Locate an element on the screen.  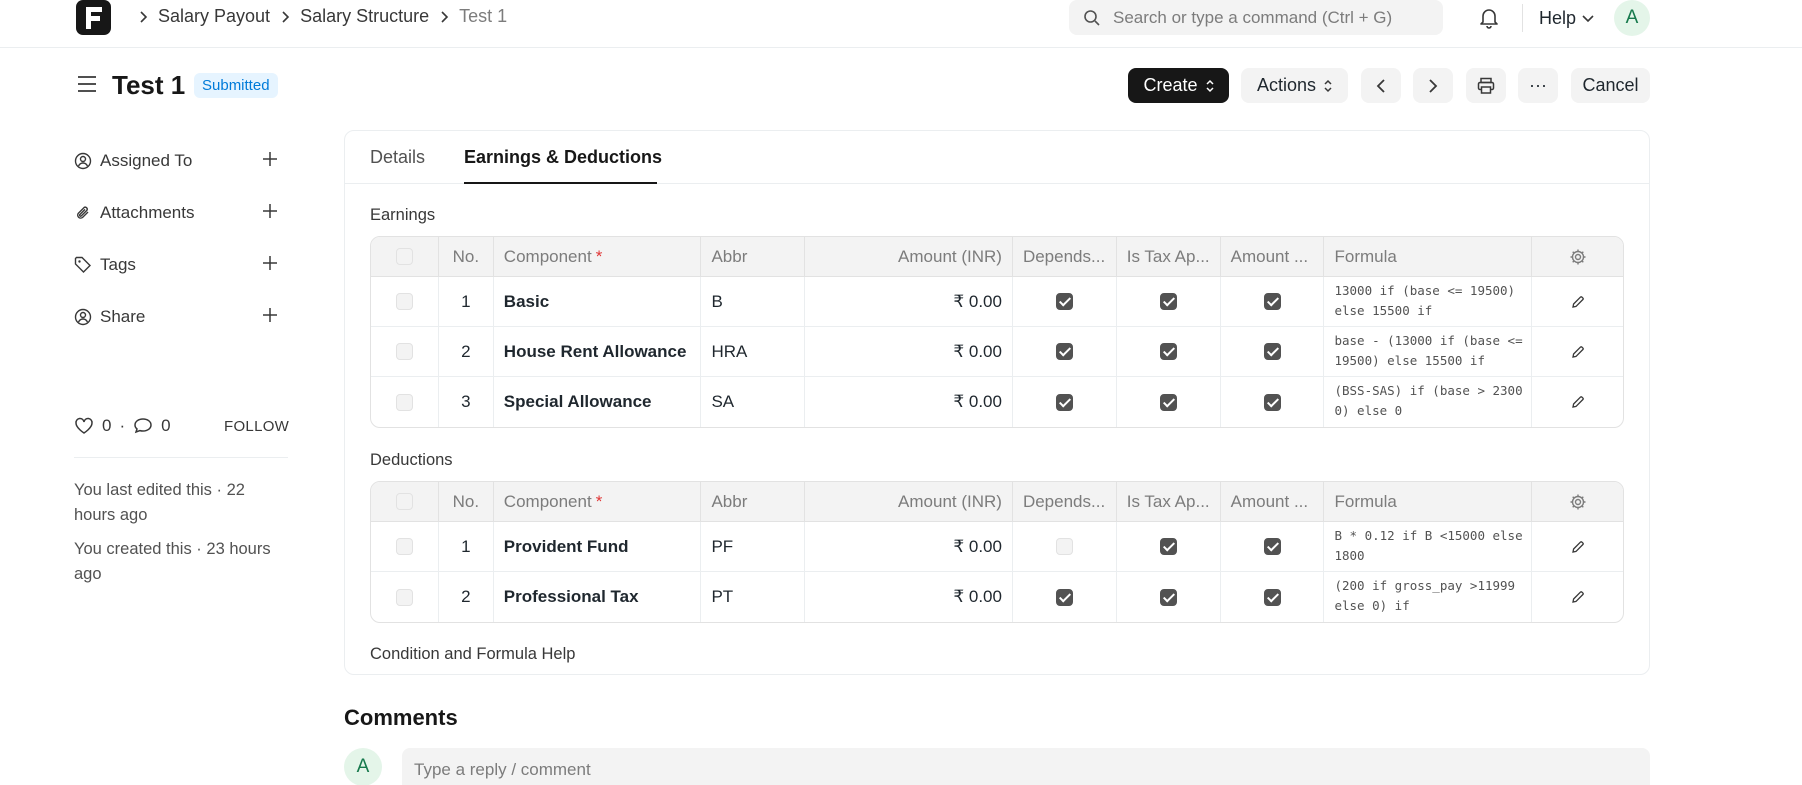
follow-button: FOLLOW is located at coordinates (256, 426).